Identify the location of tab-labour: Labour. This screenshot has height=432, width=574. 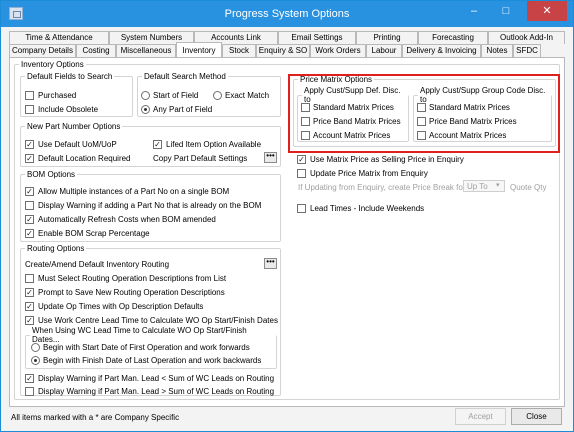
(384, 50).